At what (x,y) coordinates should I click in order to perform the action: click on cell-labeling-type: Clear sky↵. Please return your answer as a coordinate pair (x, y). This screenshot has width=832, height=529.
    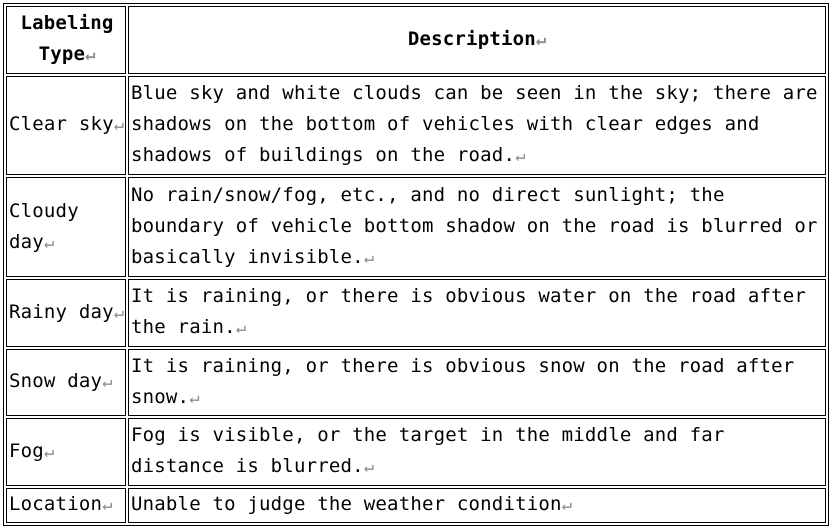
    Looking at the image, I should click on (66, 125).